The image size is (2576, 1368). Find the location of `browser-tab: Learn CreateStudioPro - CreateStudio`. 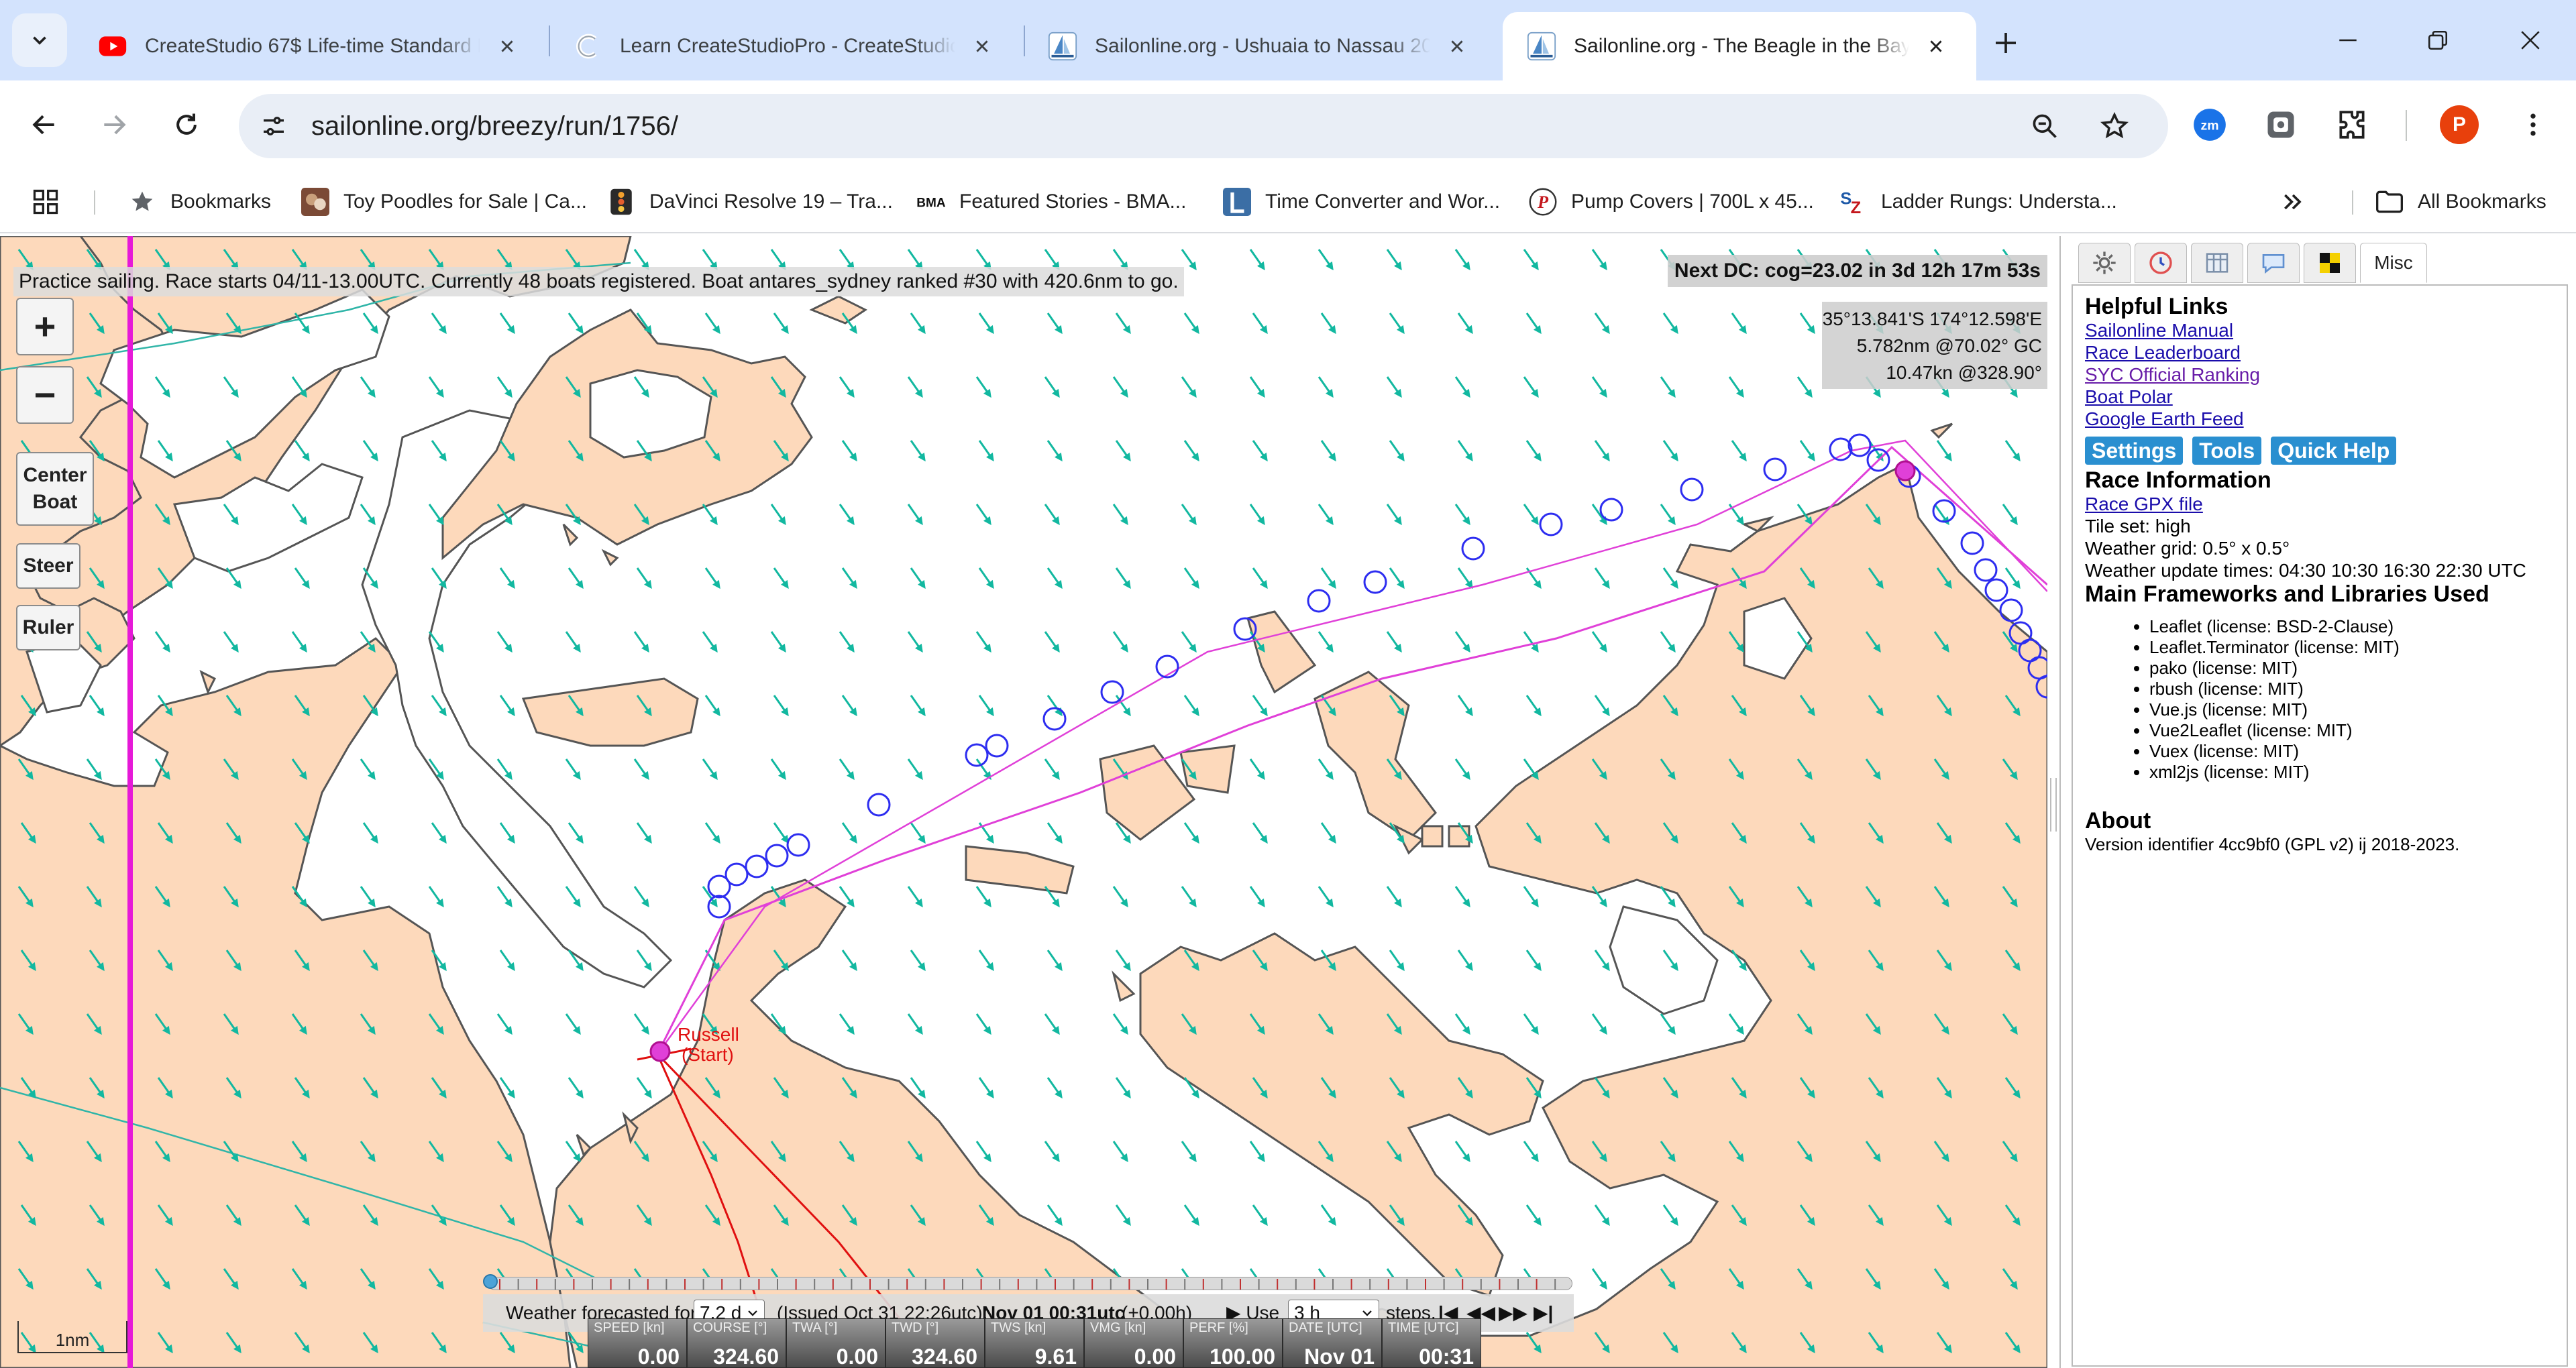

browser-tab: Learn CreateStudioPro - CreateStudio is located at coordinates (783, 46).